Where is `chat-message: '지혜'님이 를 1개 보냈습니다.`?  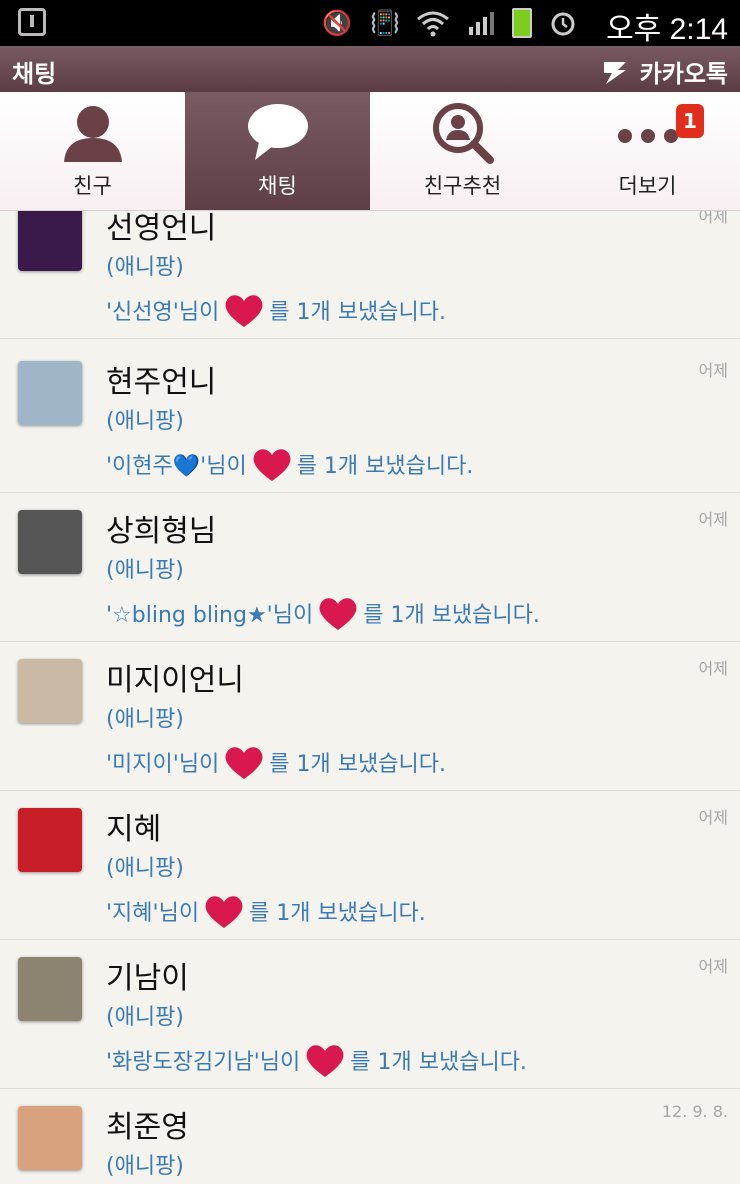
chat-message: '지혜'님이 를 1개 보냈습니다. is located at coordinates (266, 911).